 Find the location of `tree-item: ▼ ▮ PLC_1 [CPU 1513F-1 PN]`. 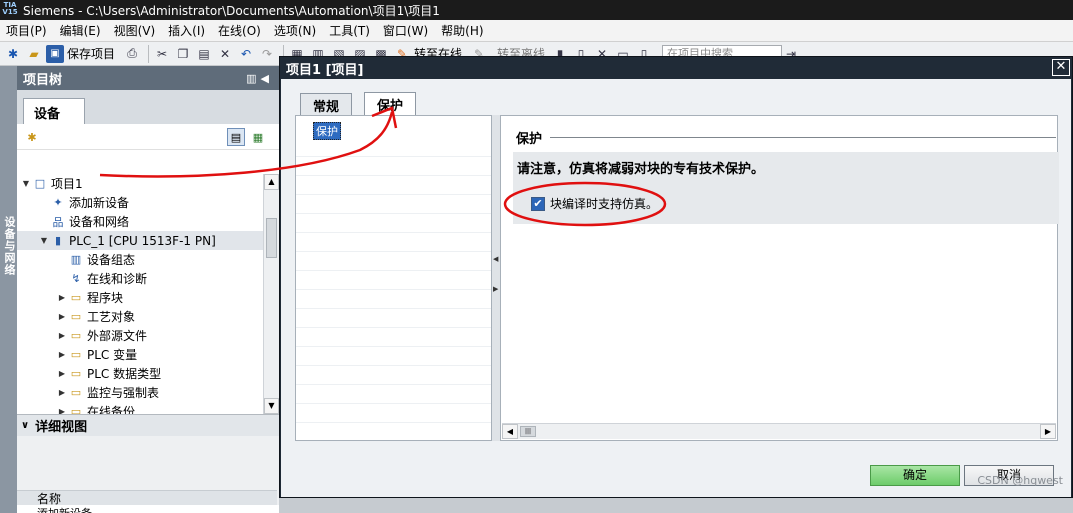

tree-item: ▼ ▮ PLC_1 [CPU 1513F-1 PN] is located at coordinates (148, 240).